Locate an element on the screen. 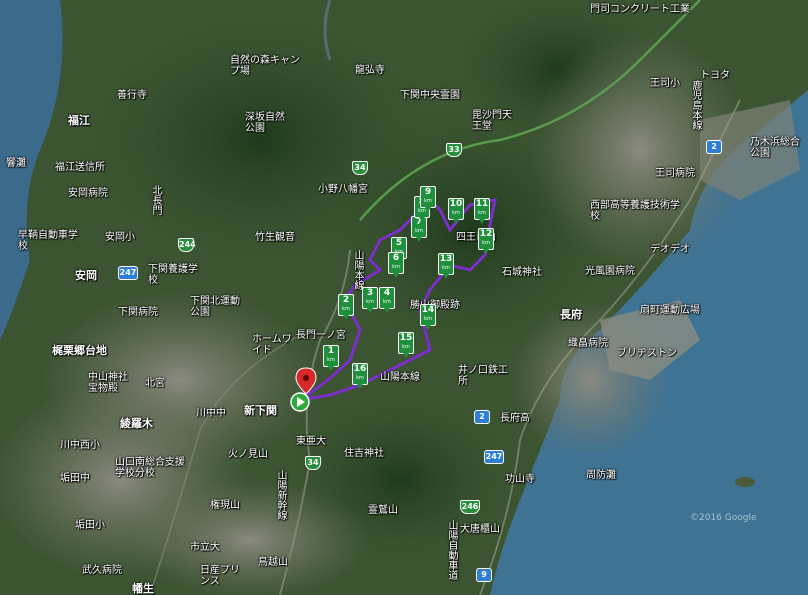 This screenshot has width=808, height=595. place-label: トヨタ is located at coordinates (715, 75).